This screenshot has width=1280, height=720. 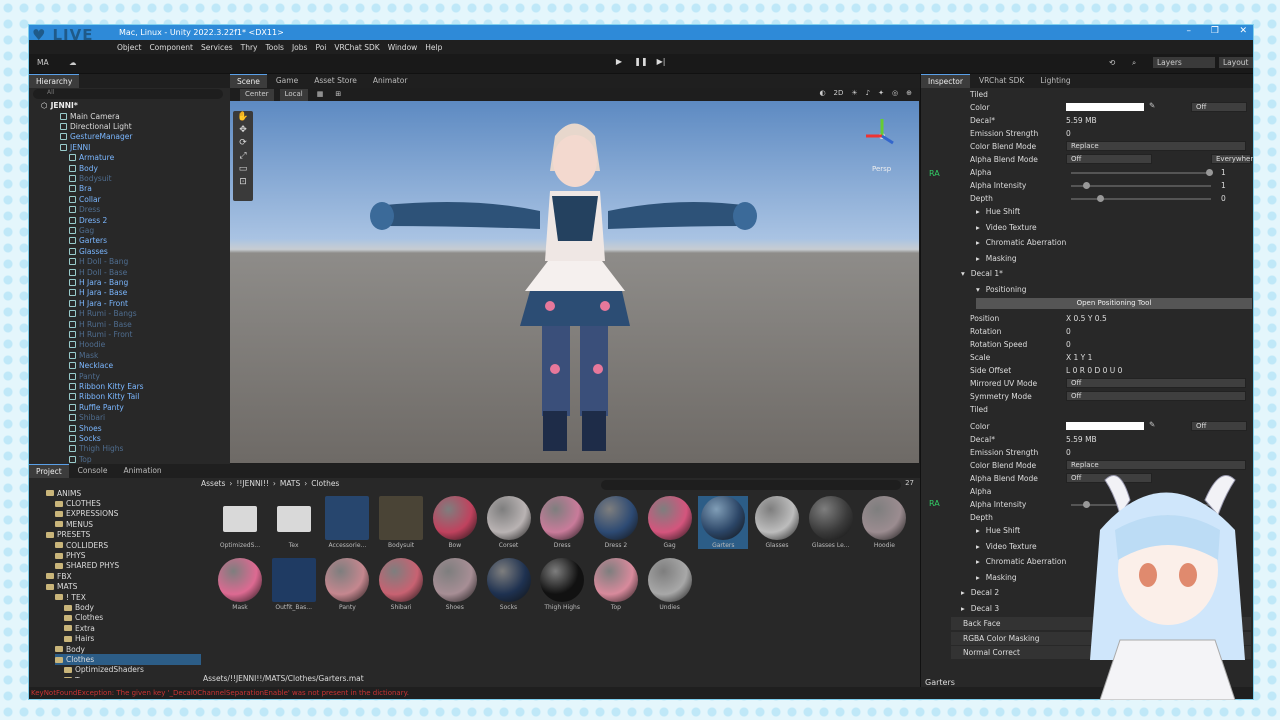 I want to click on hierarchy-row: Shoes, so click(x=85, y=428).